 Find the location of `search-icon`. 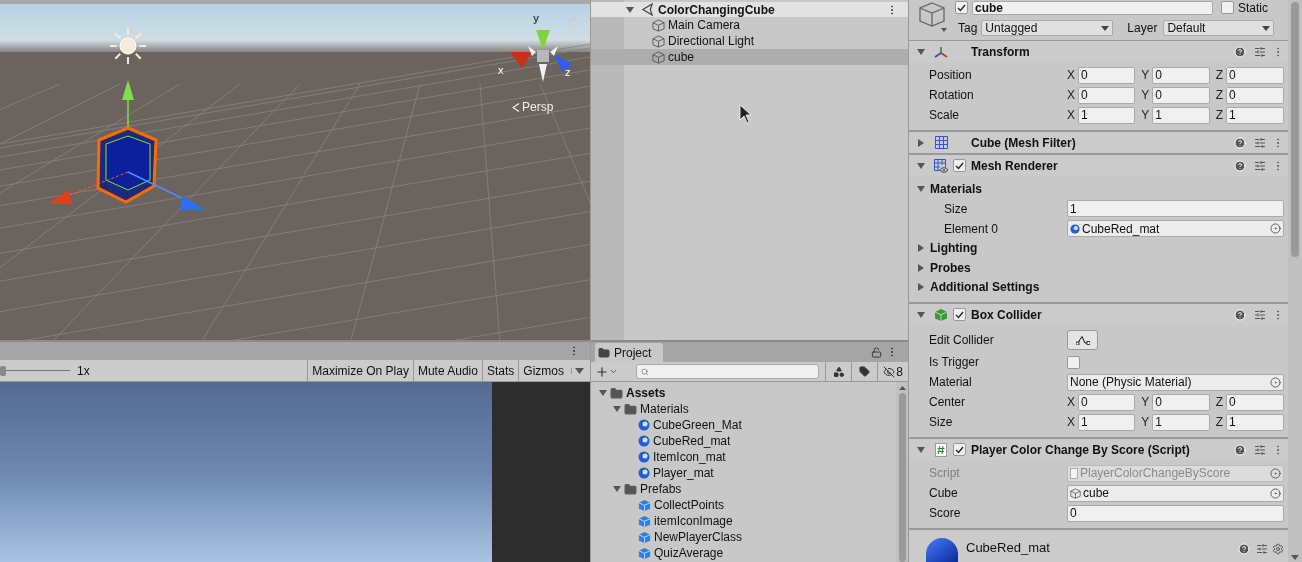

search-icon is located at coordinates (645, 371).